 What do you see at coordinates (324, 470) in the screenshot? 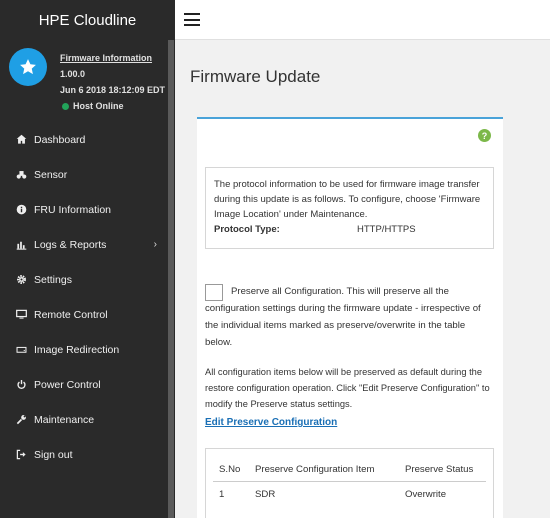
I see `column-header-item: Preserve Configuration Item` at bounding box center [324, 470].